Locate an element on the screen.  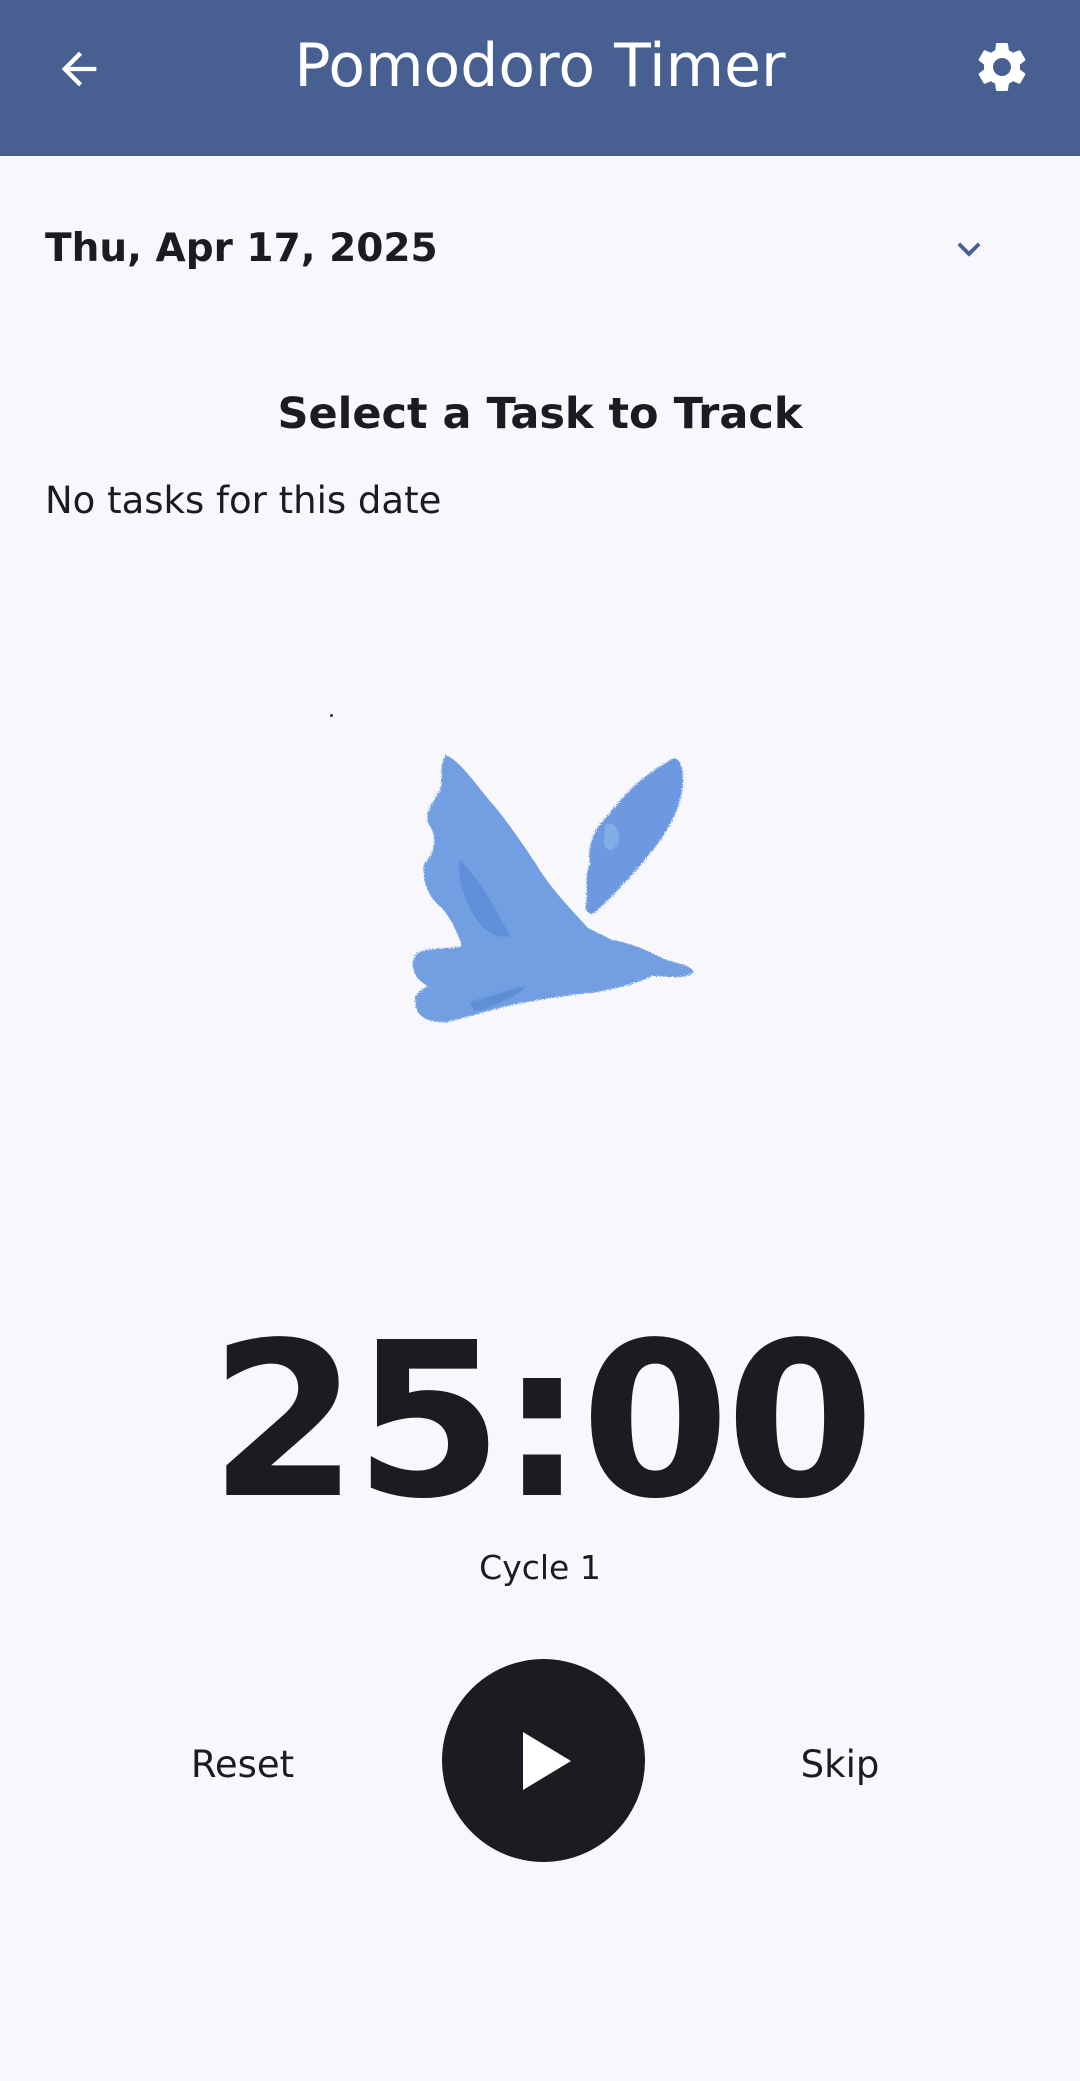
date-selector: Thu, Apr 17, 2025 is located at coordinates (540, 248).